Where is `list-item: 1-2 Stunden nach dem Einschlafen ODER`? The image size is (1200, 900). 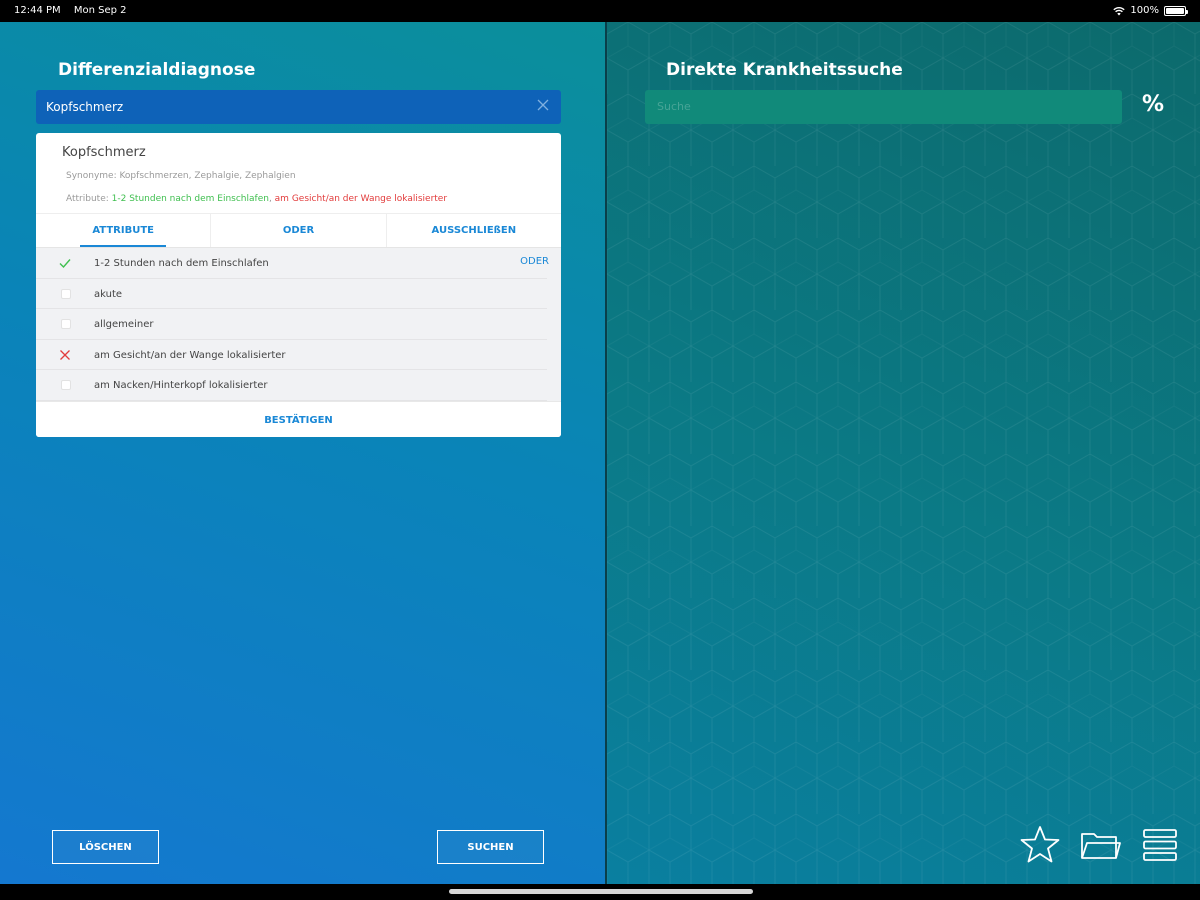
list-item: 1-2 Stunden nach dem Einschlafen ODER is located at coordinates (292, 263).